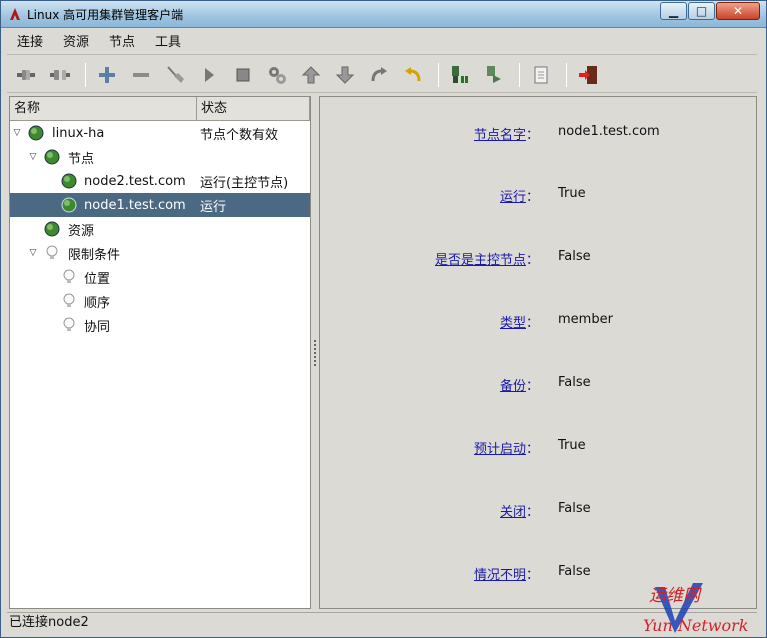  I want to click on move-down-button, so click(345, 75).